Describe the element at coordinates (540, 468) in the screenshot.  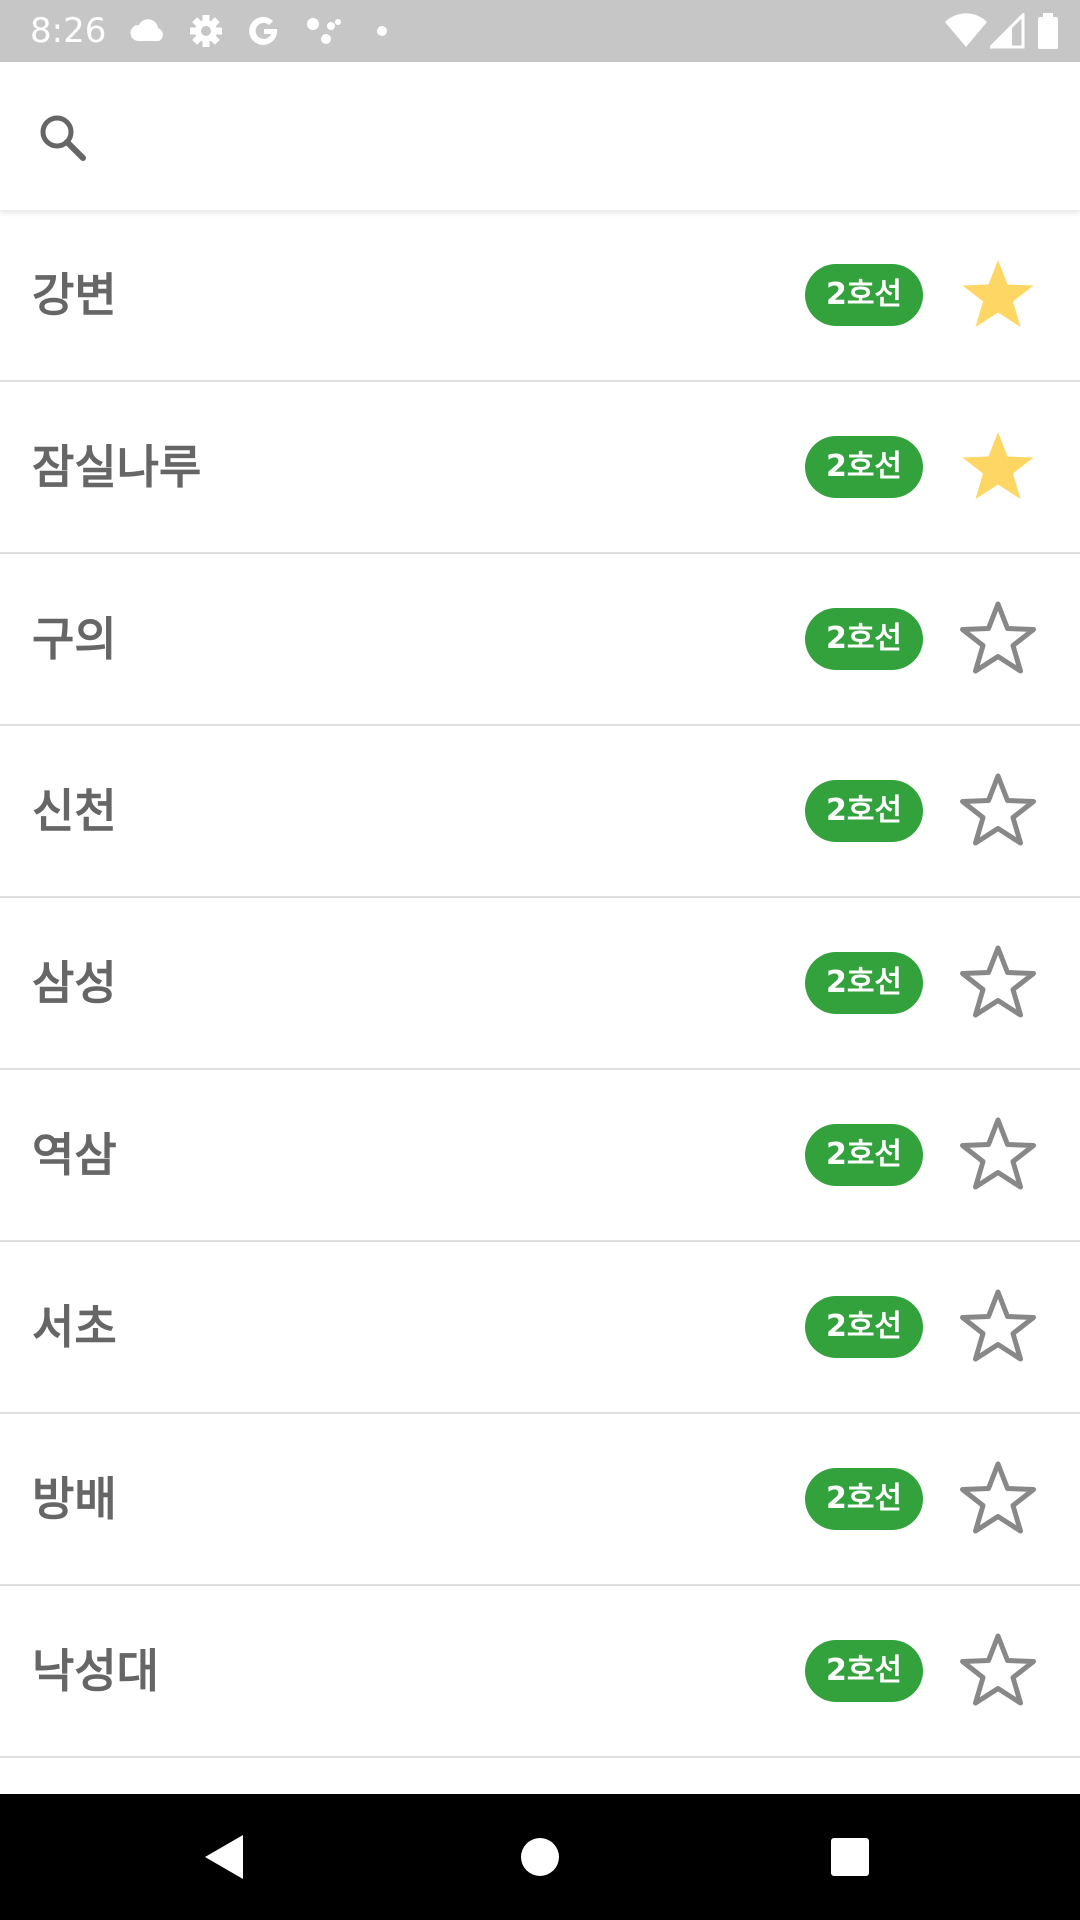
I see `station-row: 잠실나루 2호선` at that location.